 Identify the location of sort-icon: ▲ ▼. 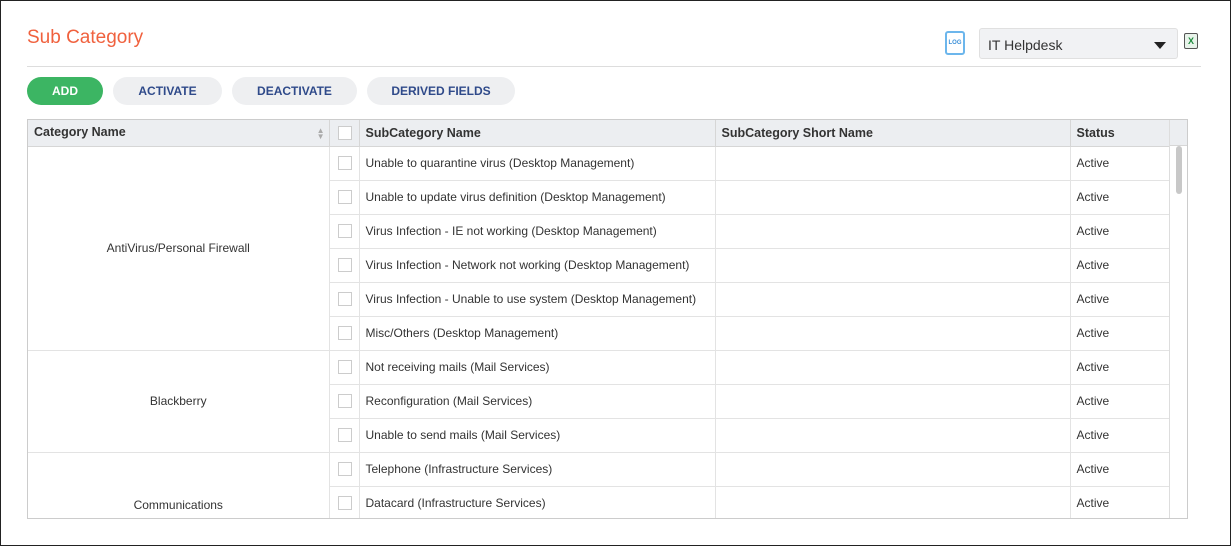
(321, 134).